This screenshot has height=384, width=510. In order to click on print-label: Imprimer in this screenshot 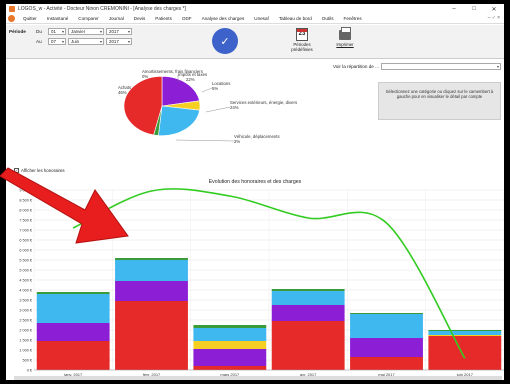, I will do `click(345, 44)`.